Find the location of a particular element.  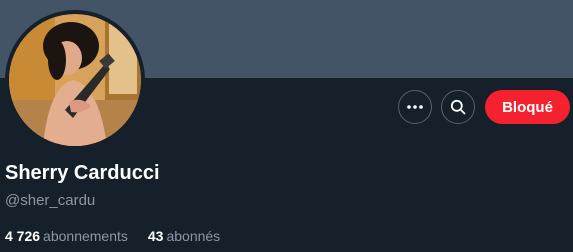

followers-count: 43 is located at coordinates (155, 236).